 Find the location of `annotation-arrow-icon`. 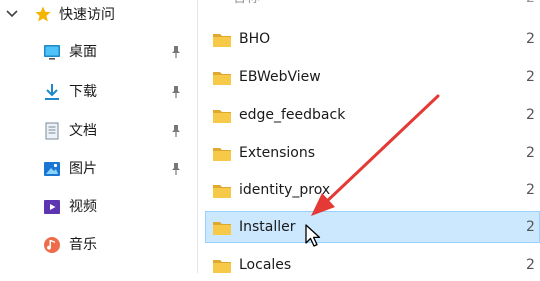

annotation-arrow-icon is located at coordinates (375, 155).